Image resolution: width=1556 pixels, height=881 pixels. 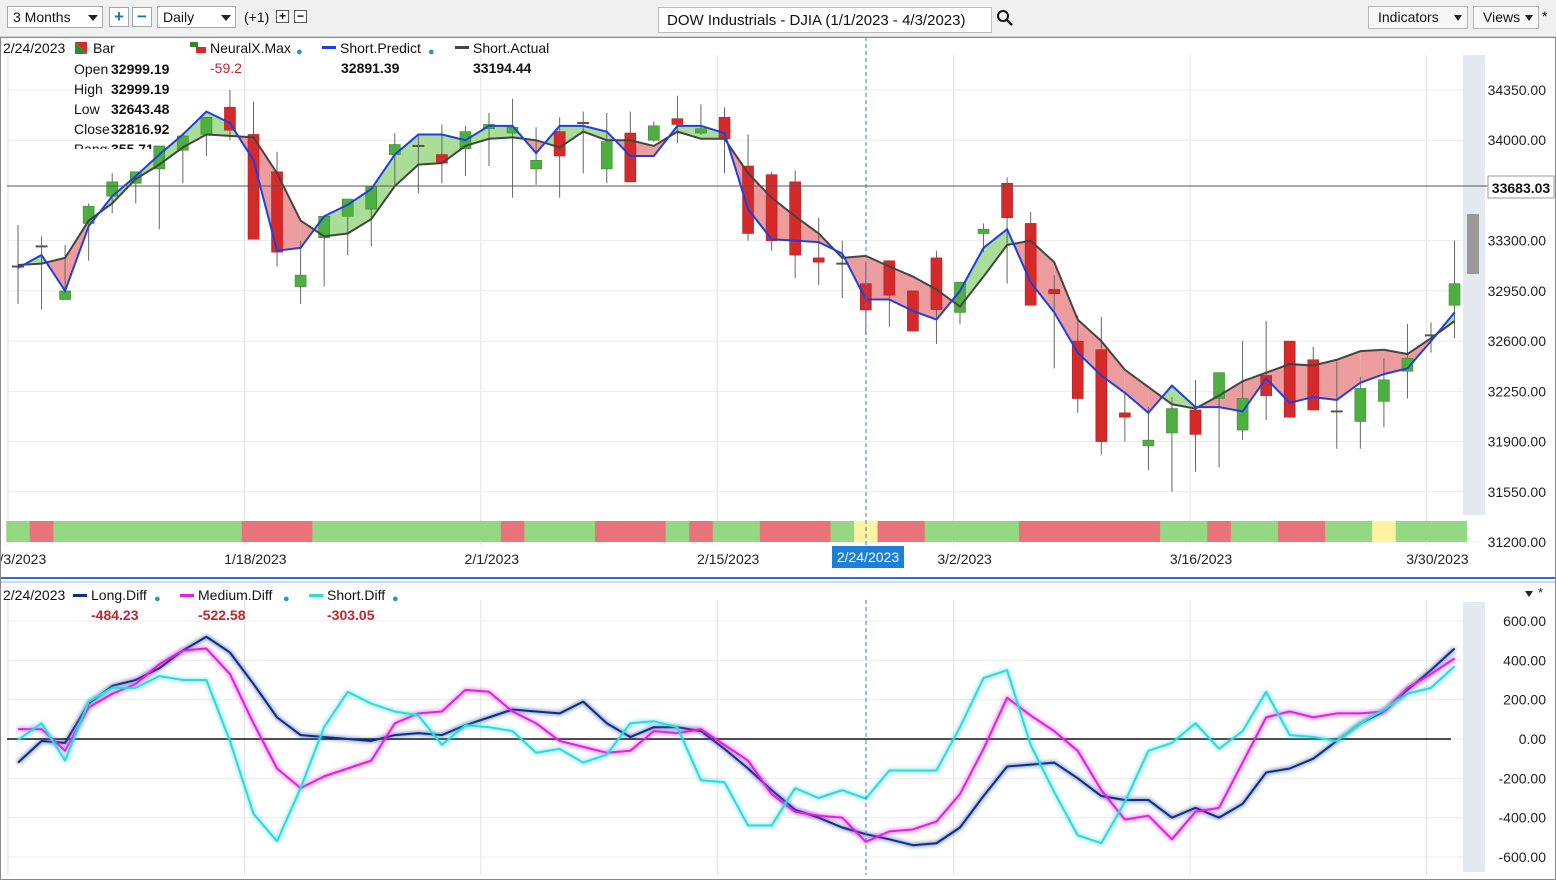 I want to click on legend-date-lower: 2/24/2023, so click(x=34, y=595).